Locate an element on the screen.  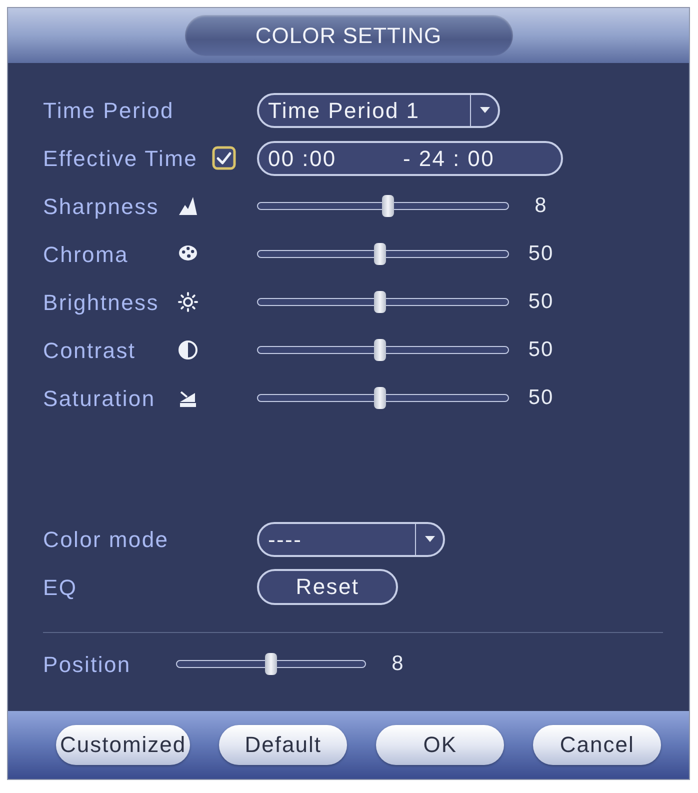
half-circle-icon is located at coordinates (188, 350).